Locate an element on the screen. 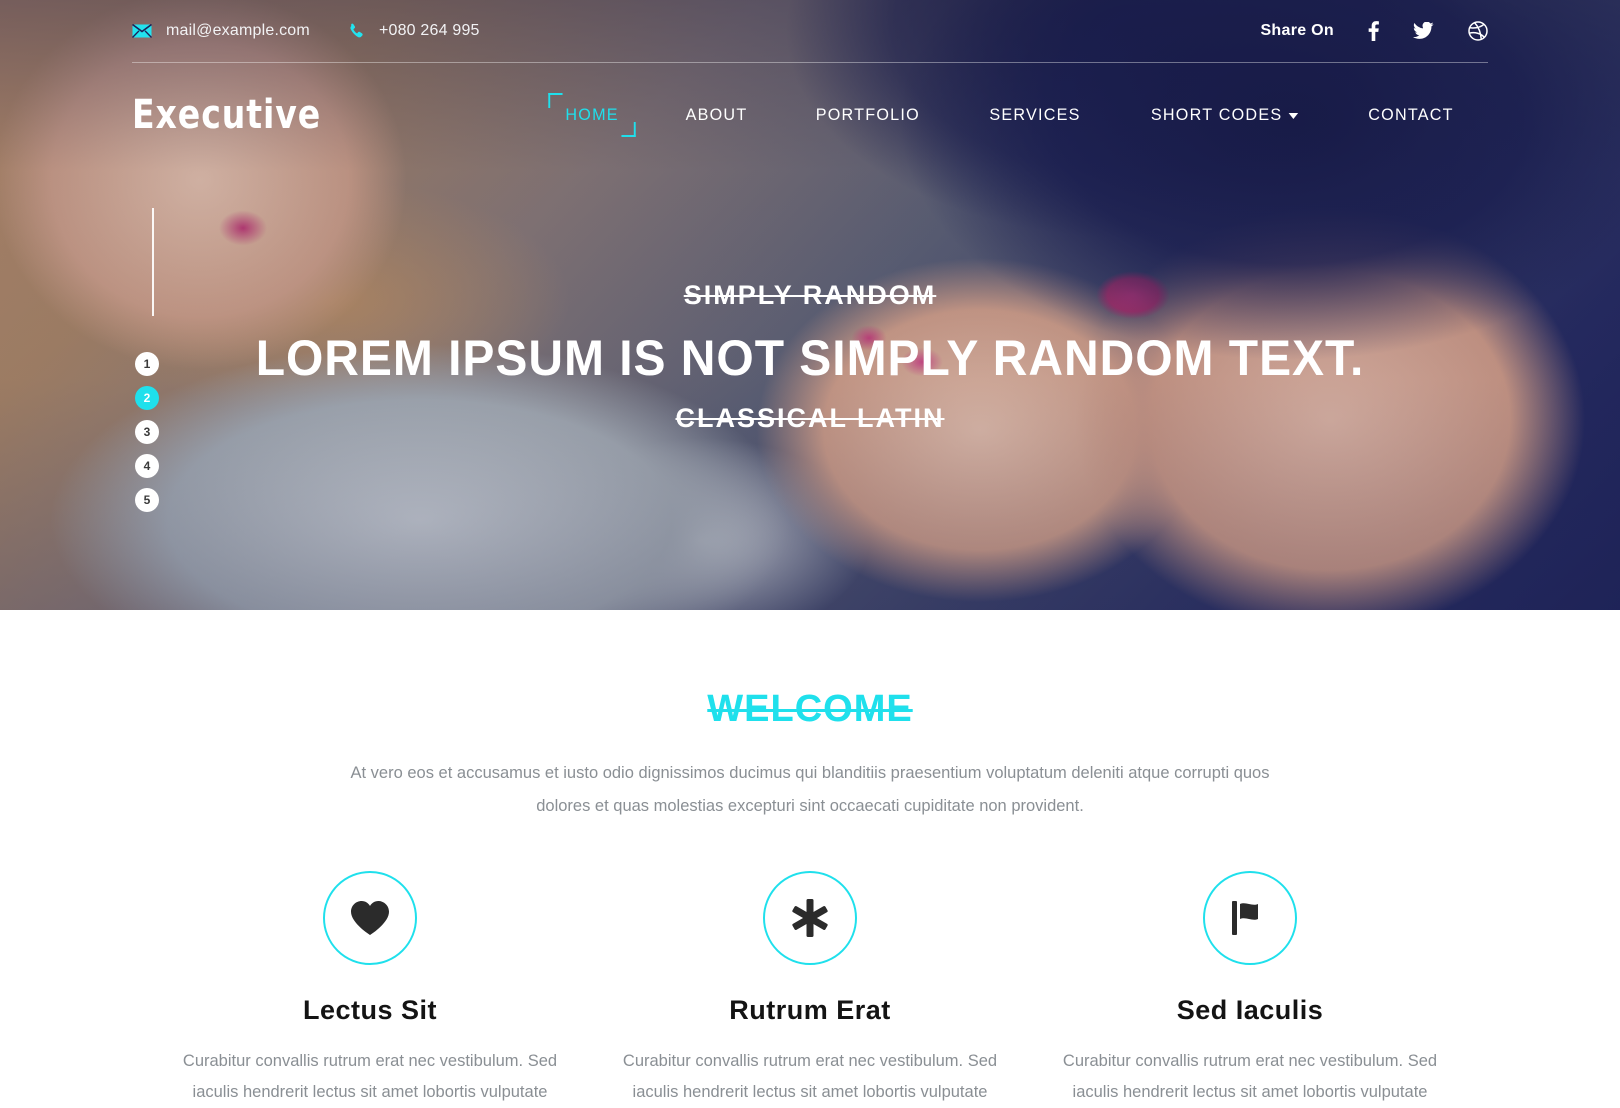 The height and width of the screenshot is (1108, 1620). nav-label-contact: CONTACT is located at coordinates (1411, 114).